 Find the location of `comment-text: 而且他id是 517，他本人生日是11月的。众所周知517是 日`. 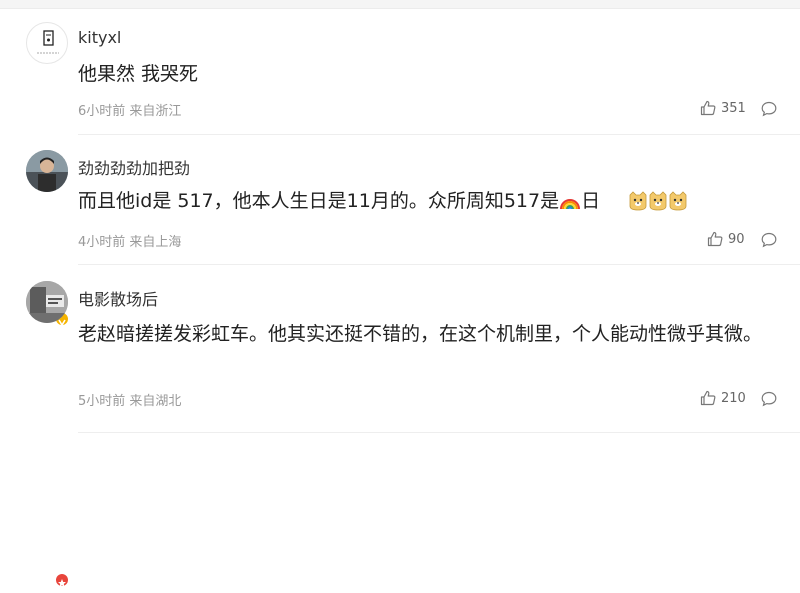

comment-text: 而且他id是 517，他本人生日是11月的。众所周知517是 日 is located at coordinates (428, 201).